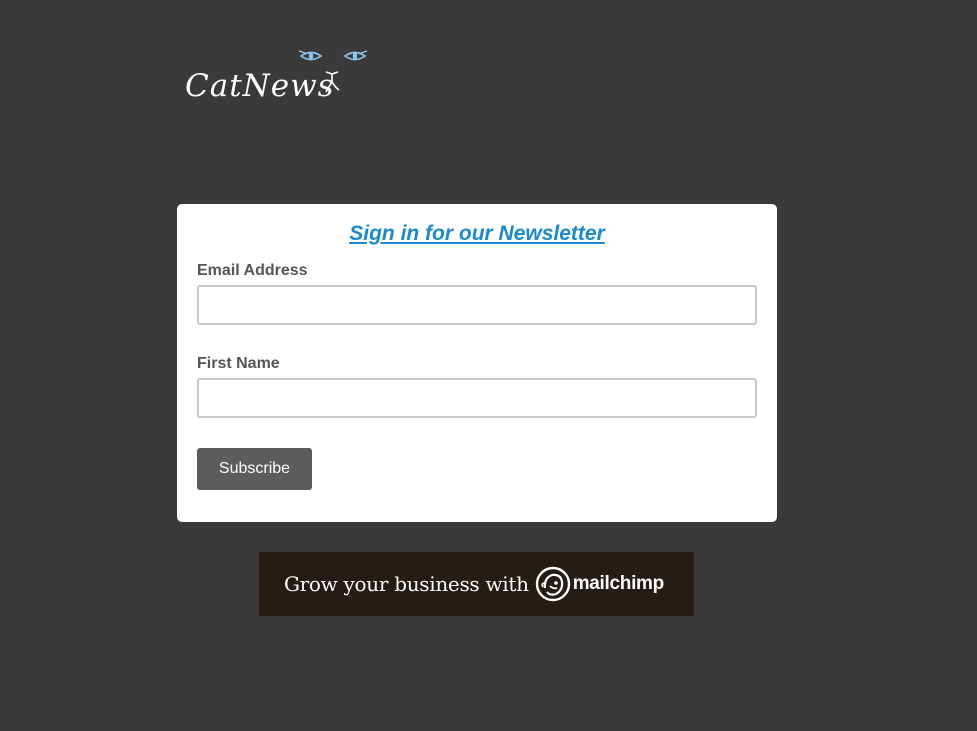 The image size is (977, 731). I want to click on catnews-logo: CatNews, so click(277, 76).